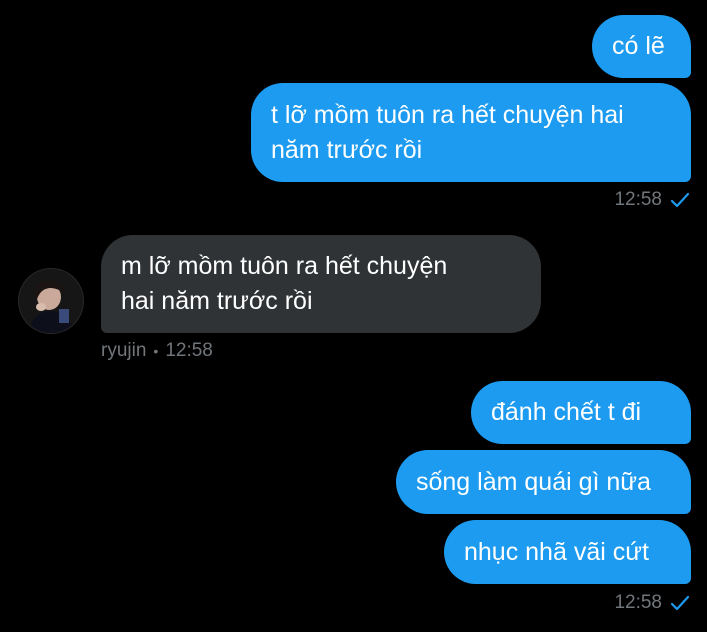 The image size is (707, 632). I want to click on sent-message-bubble: nhục nhã vãi cứt, so click(567, 552).